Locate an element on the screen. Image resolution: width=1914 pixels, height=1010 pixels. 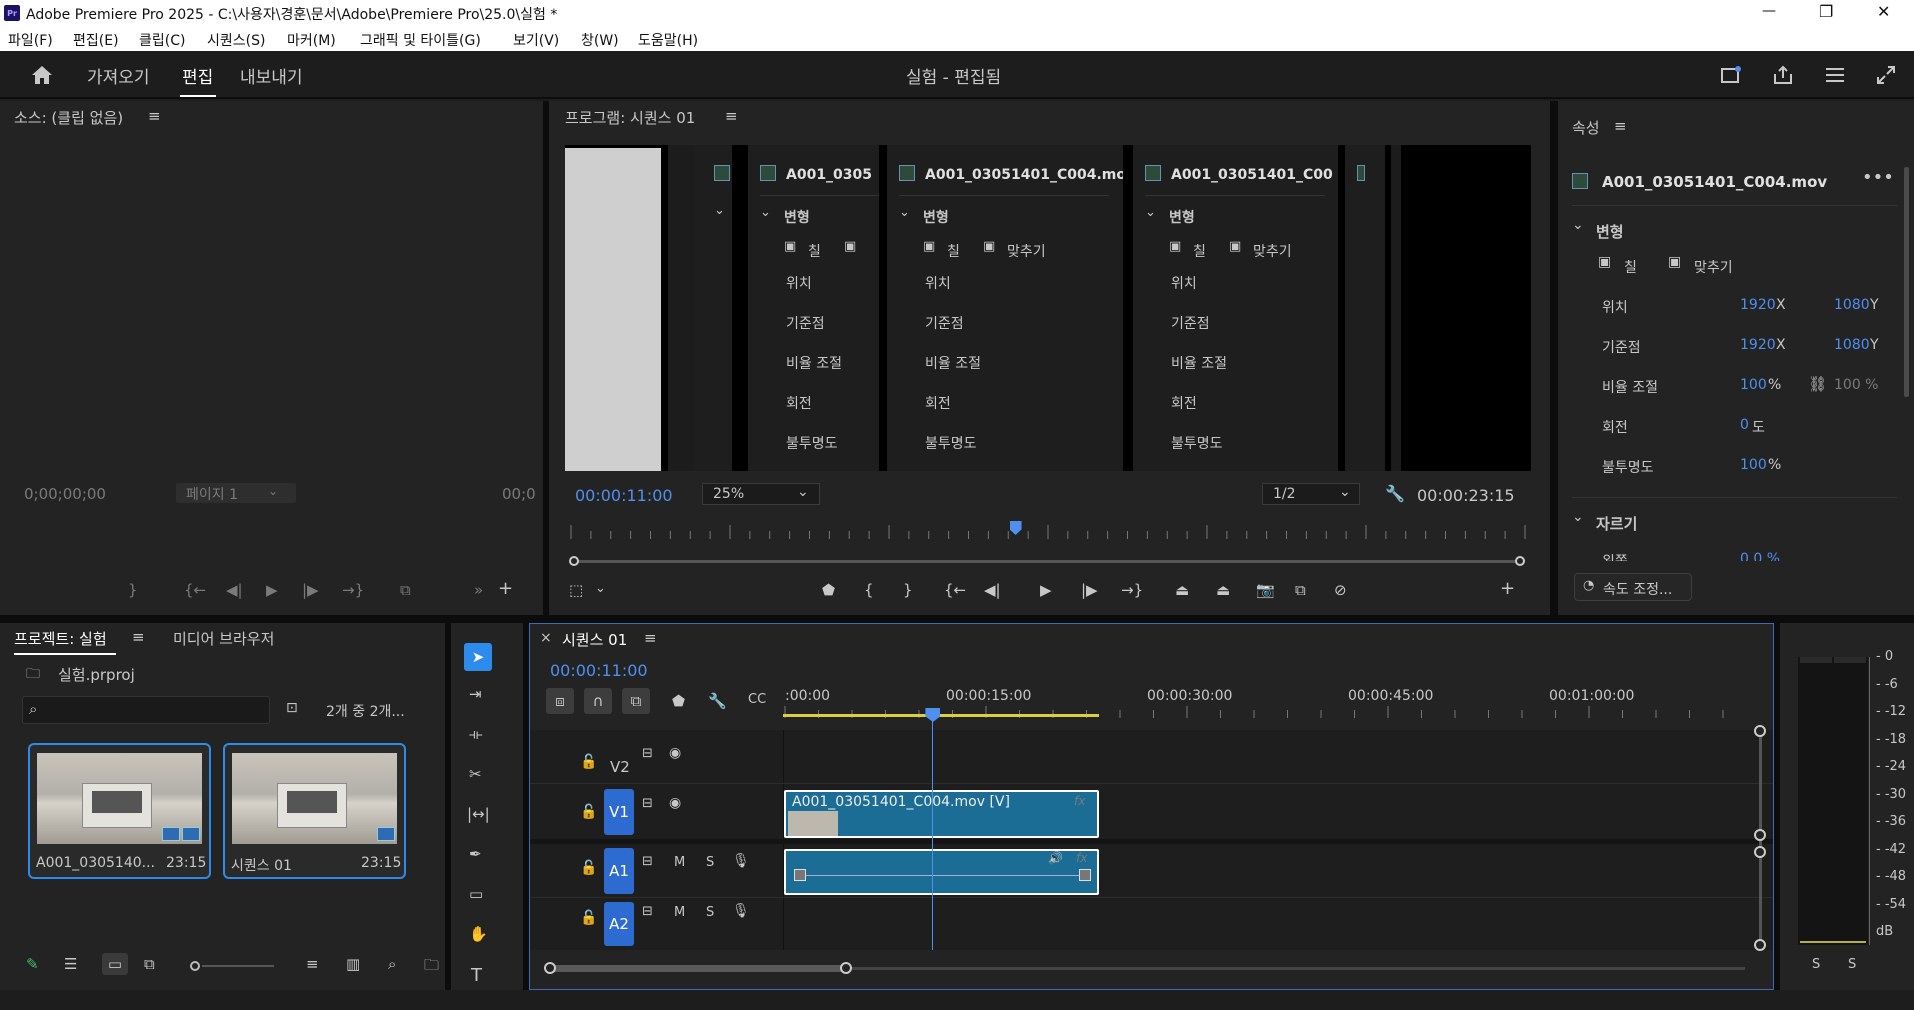
menu-edit: 편집(E) is located at coordinates (96, 40).